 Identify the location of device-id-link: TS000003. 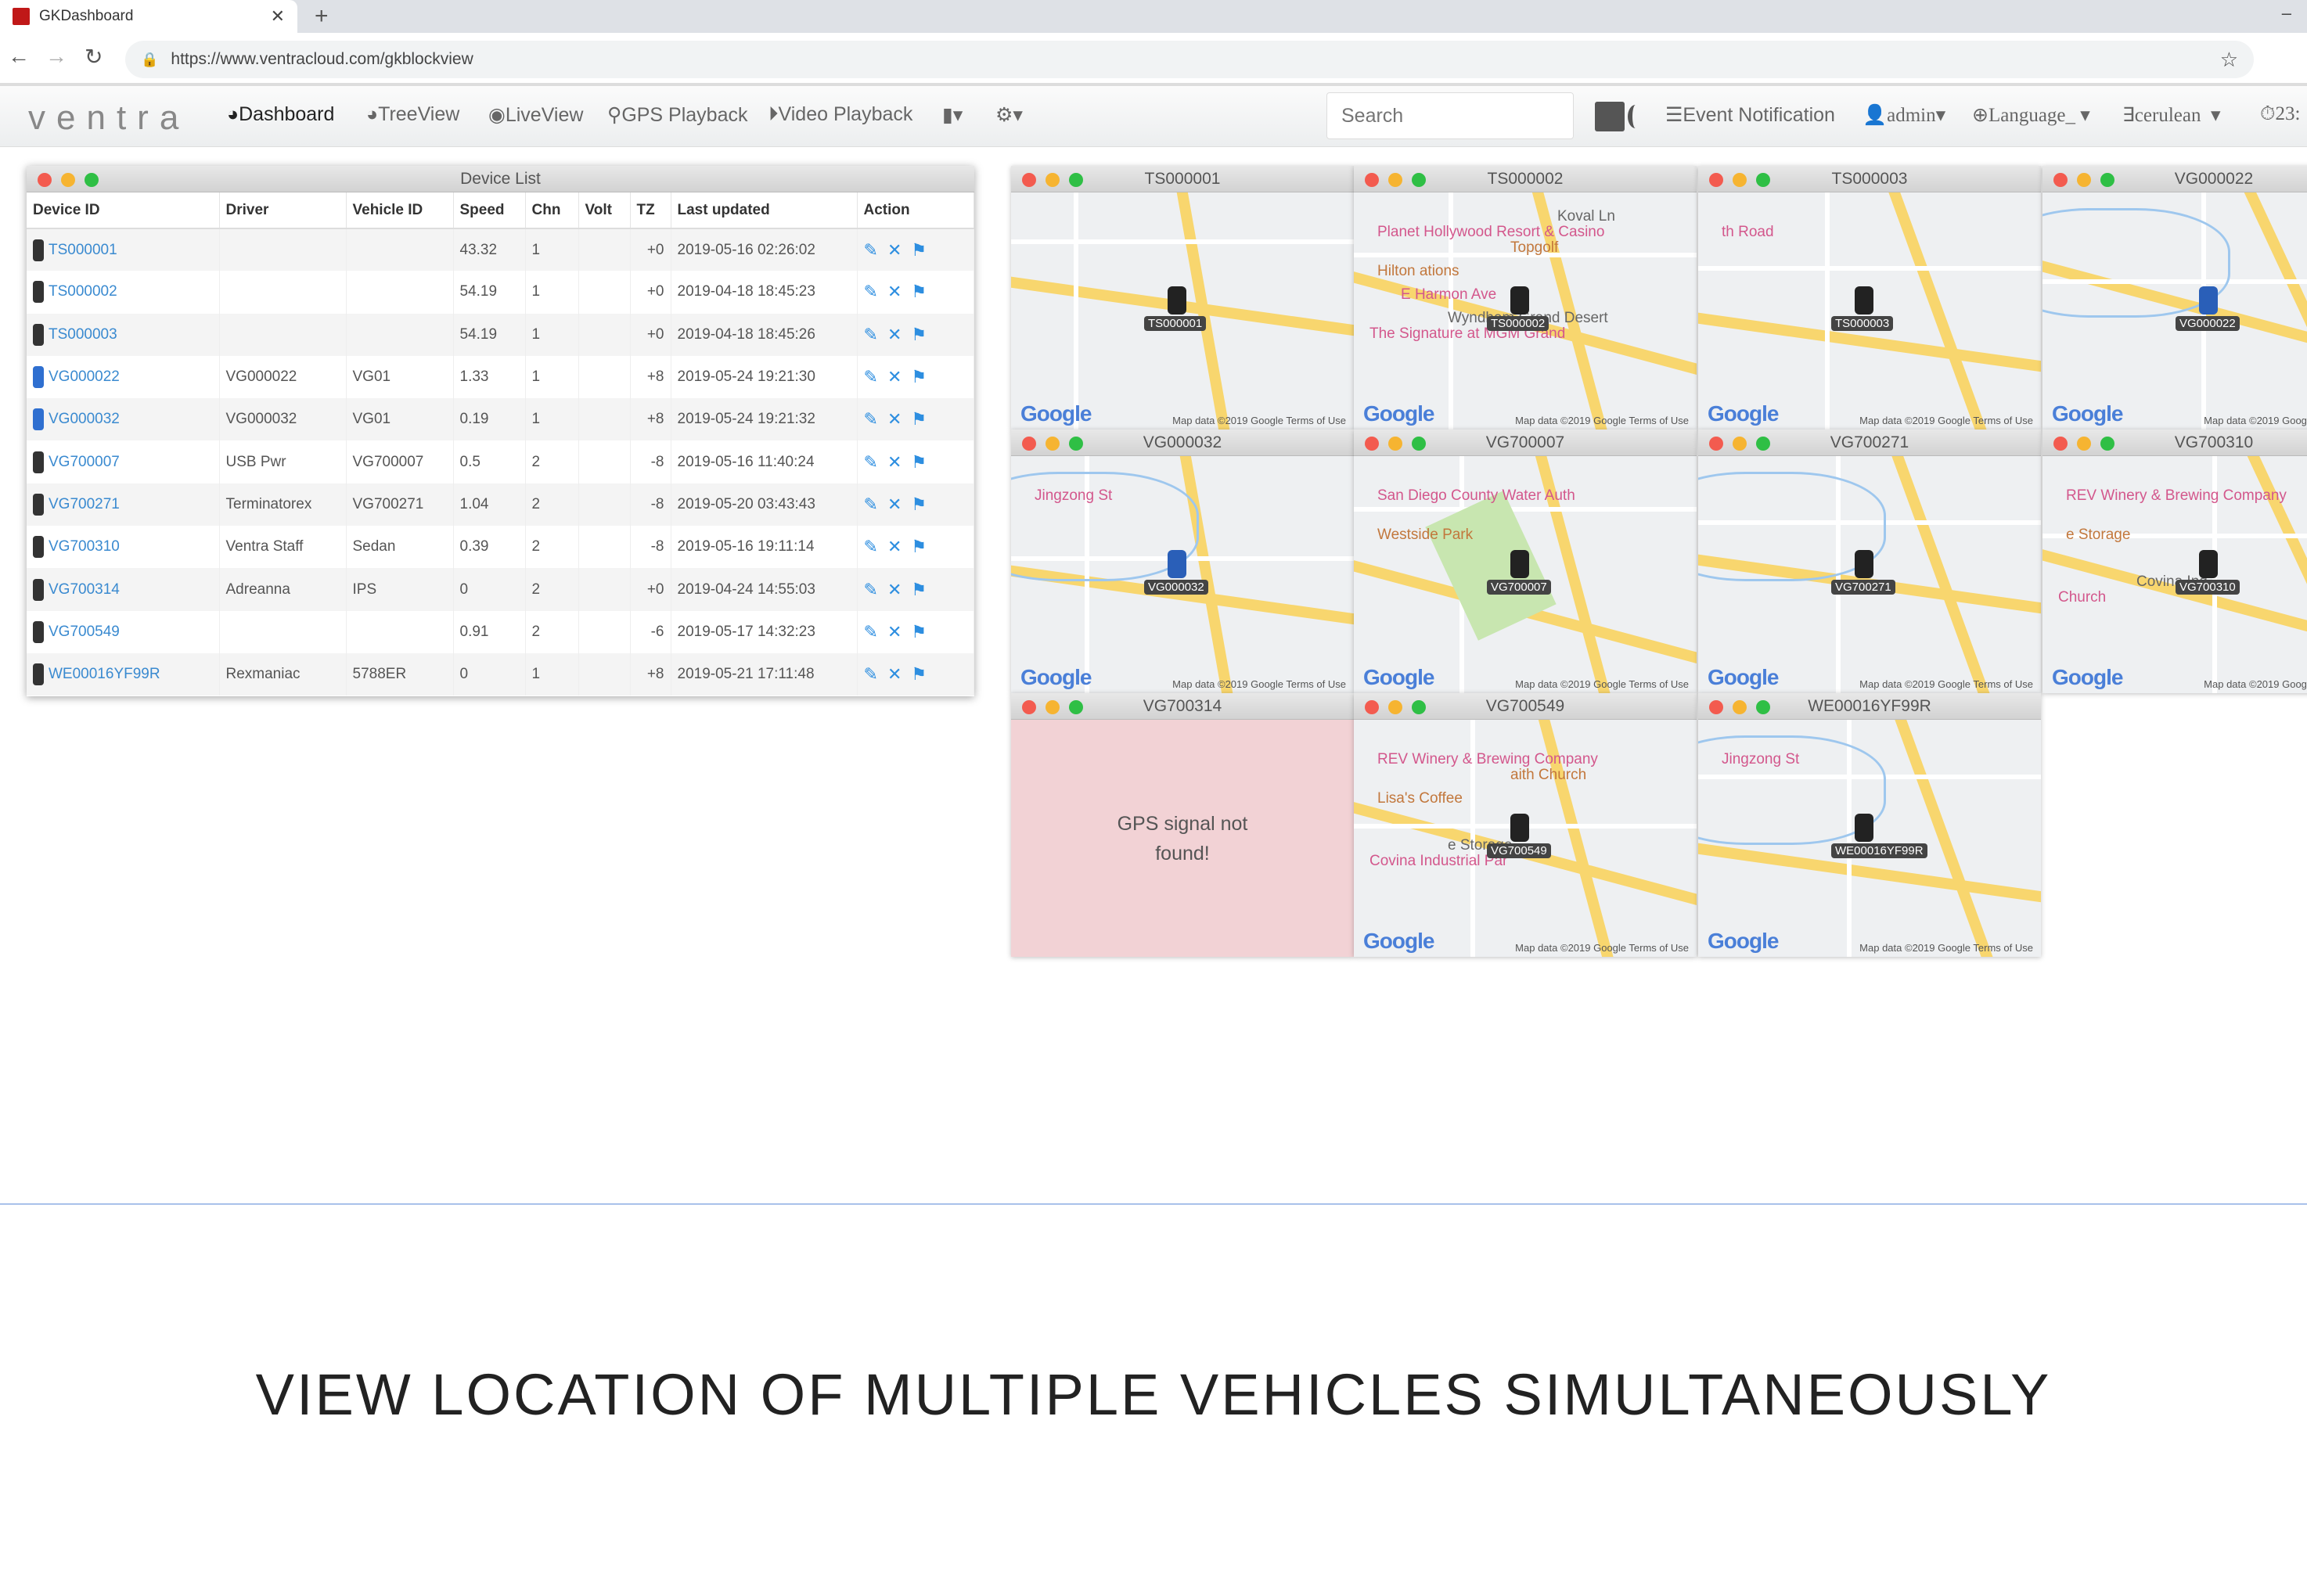
(83, 334).